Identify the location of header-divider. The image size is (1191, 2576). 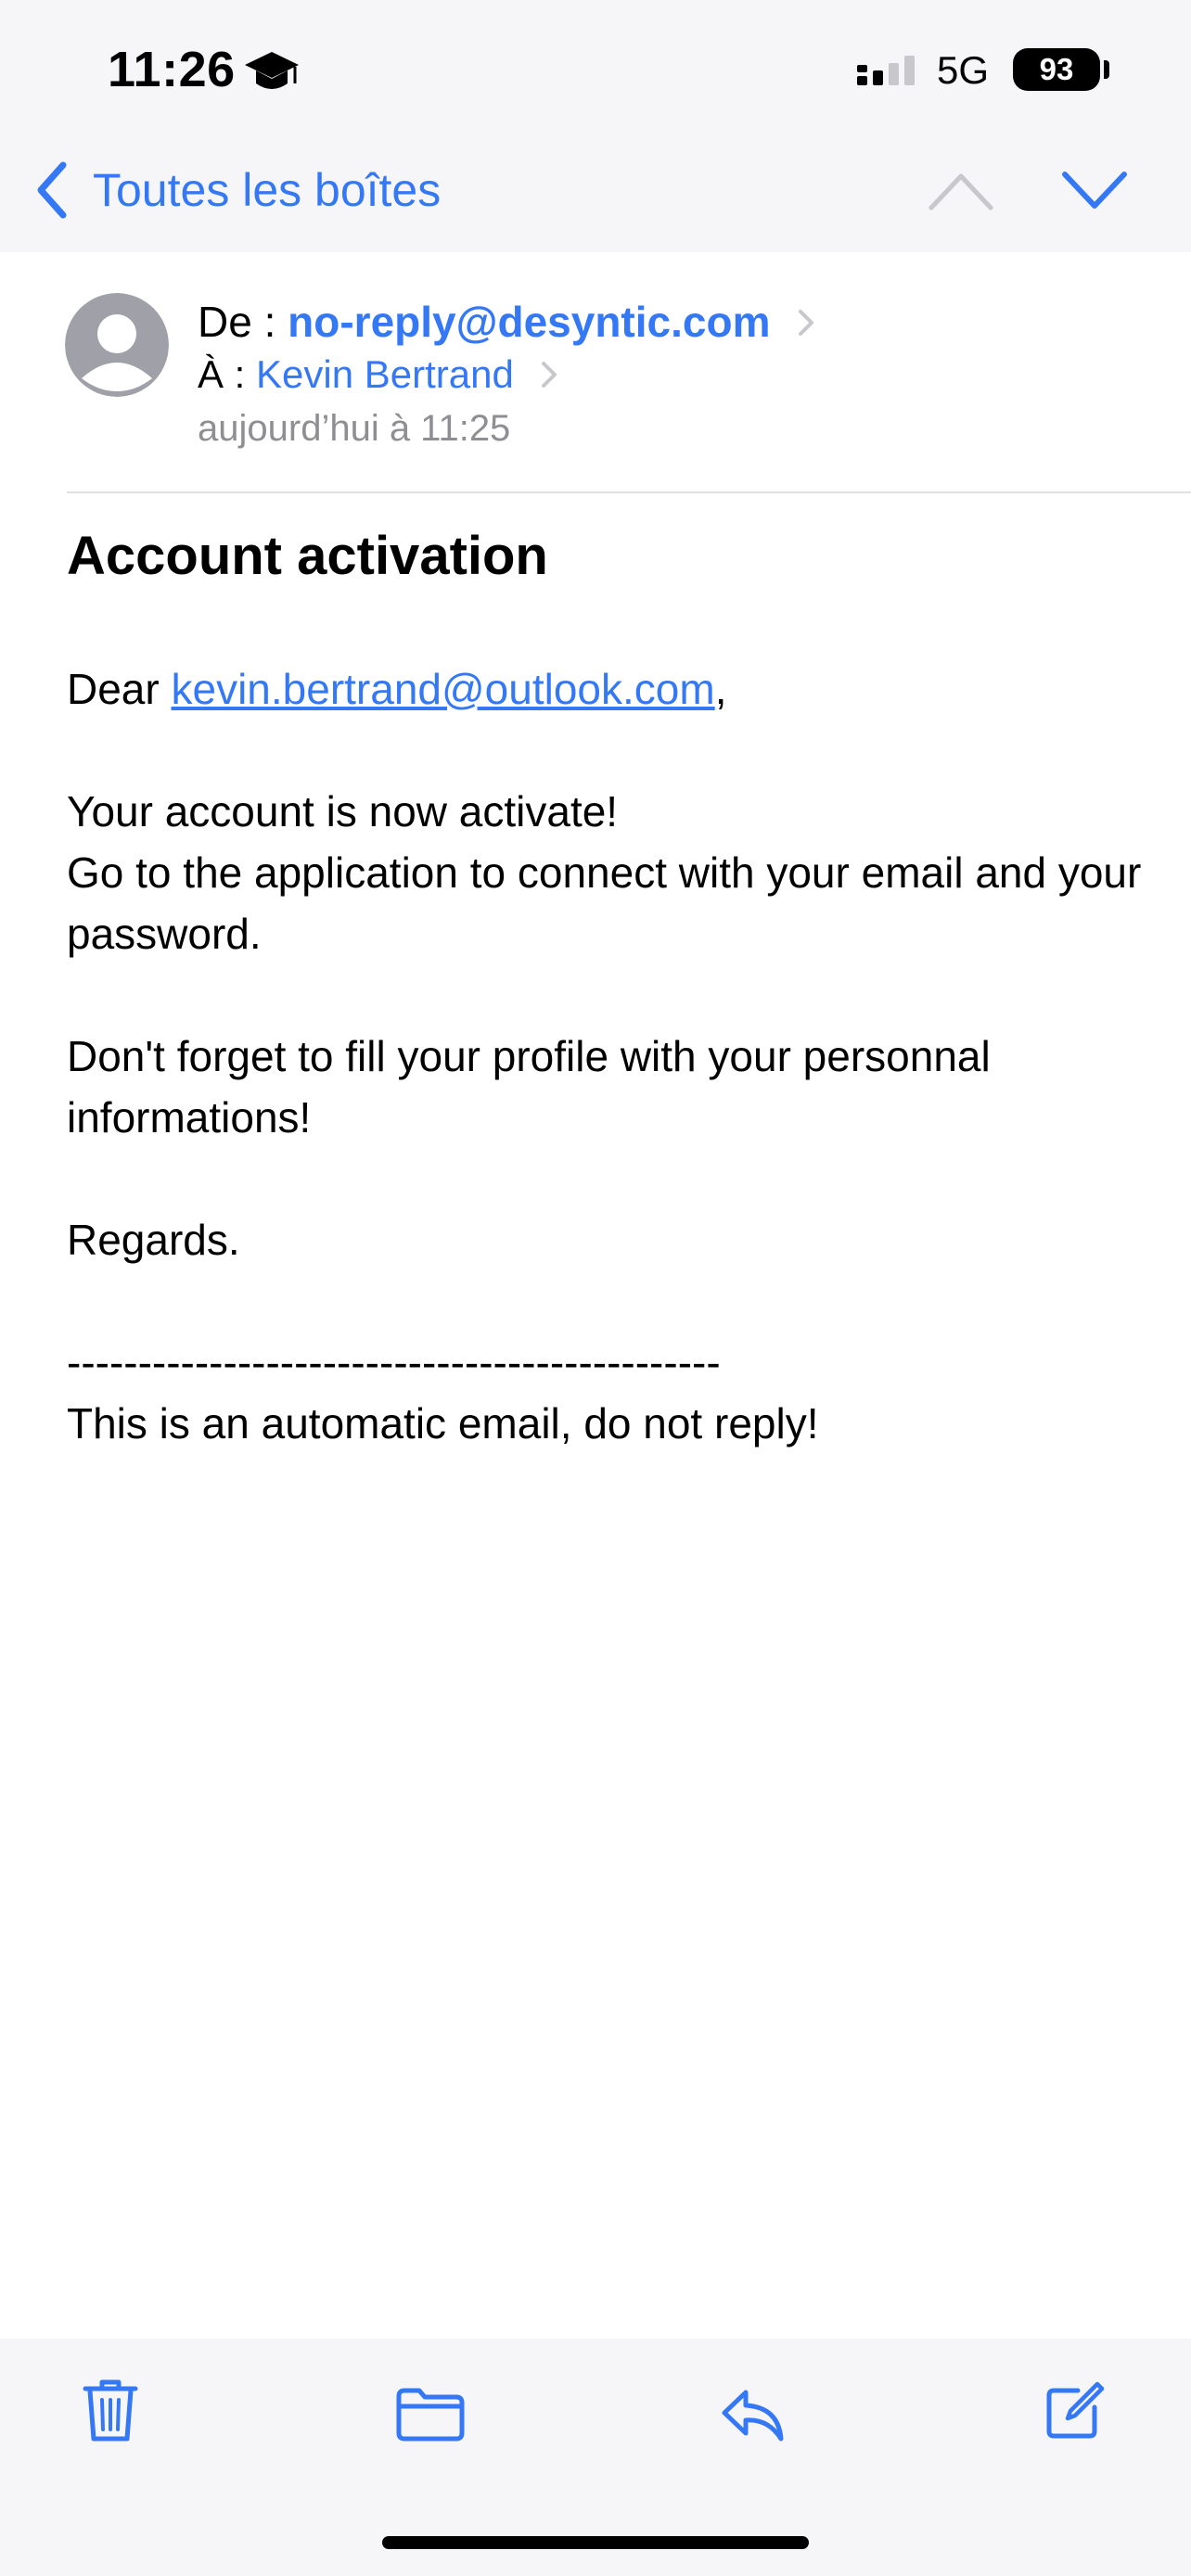
(629, 492).